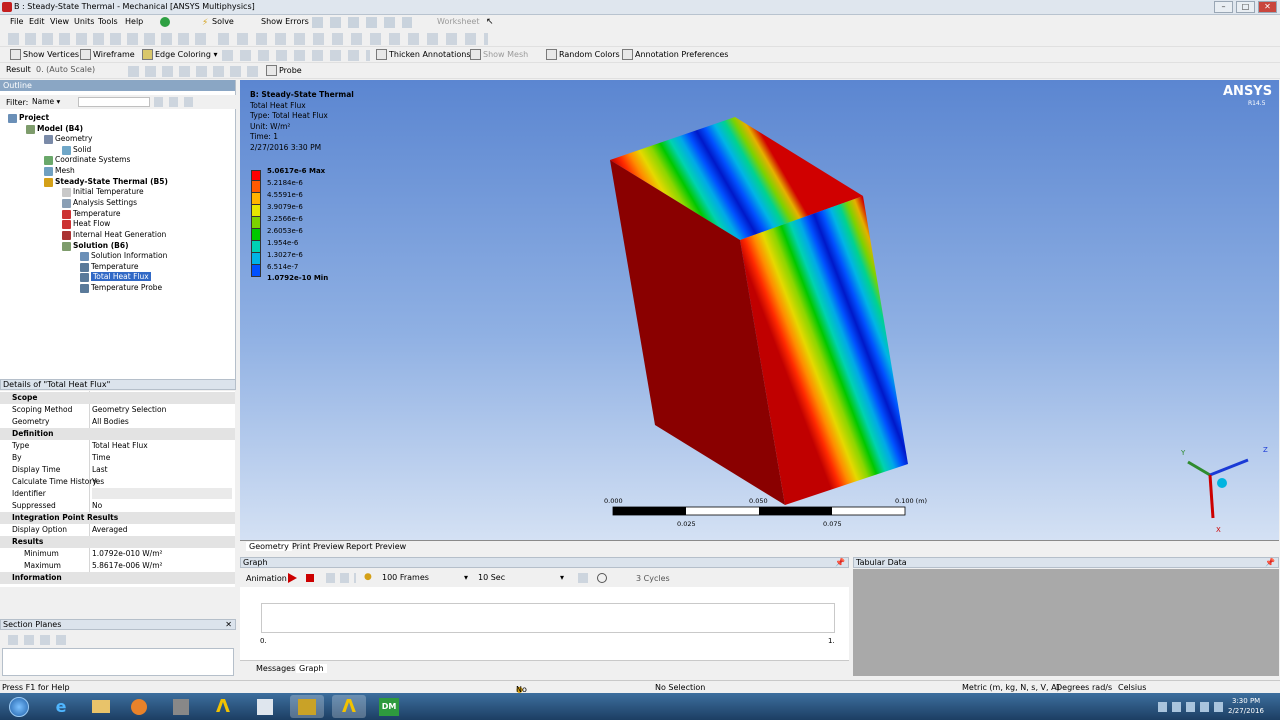 This screenshot has height=720, width=1280. What do you see at coordinates (117, 458) in the screenshot?
I see `details-row: By Time` at bounding box center [117, 458].